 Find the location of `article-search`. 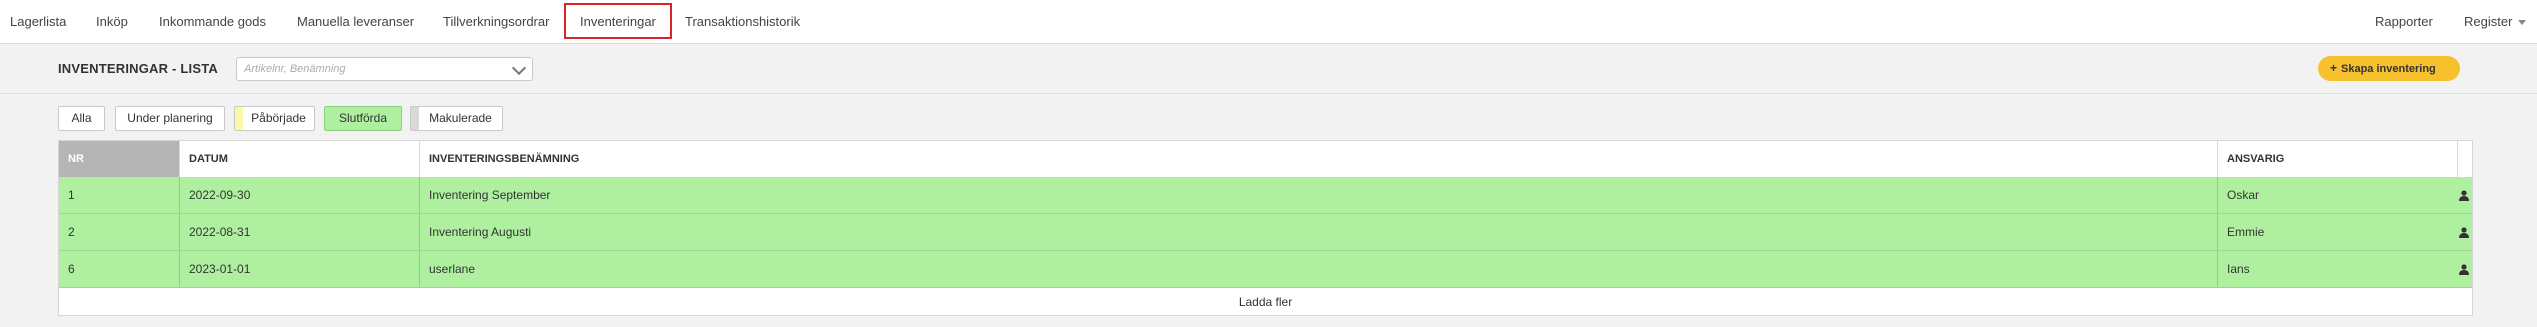

article-search is located at coordinates (384, 69).